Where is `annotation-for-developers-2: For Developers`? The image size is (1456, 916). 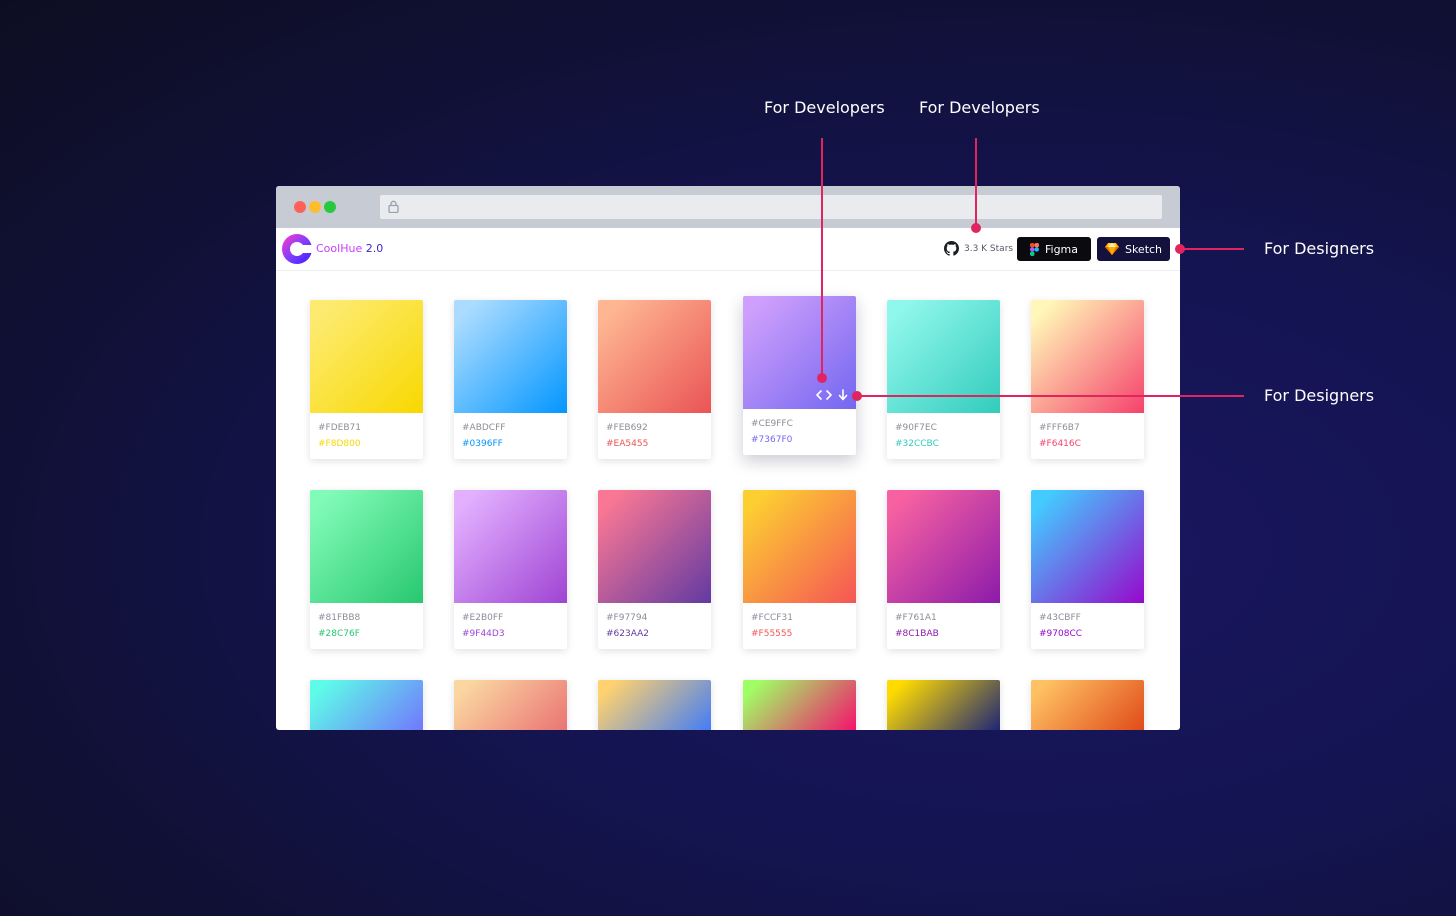
annotation-for-developers-2: For Developers is located at coordinates (979, 107).